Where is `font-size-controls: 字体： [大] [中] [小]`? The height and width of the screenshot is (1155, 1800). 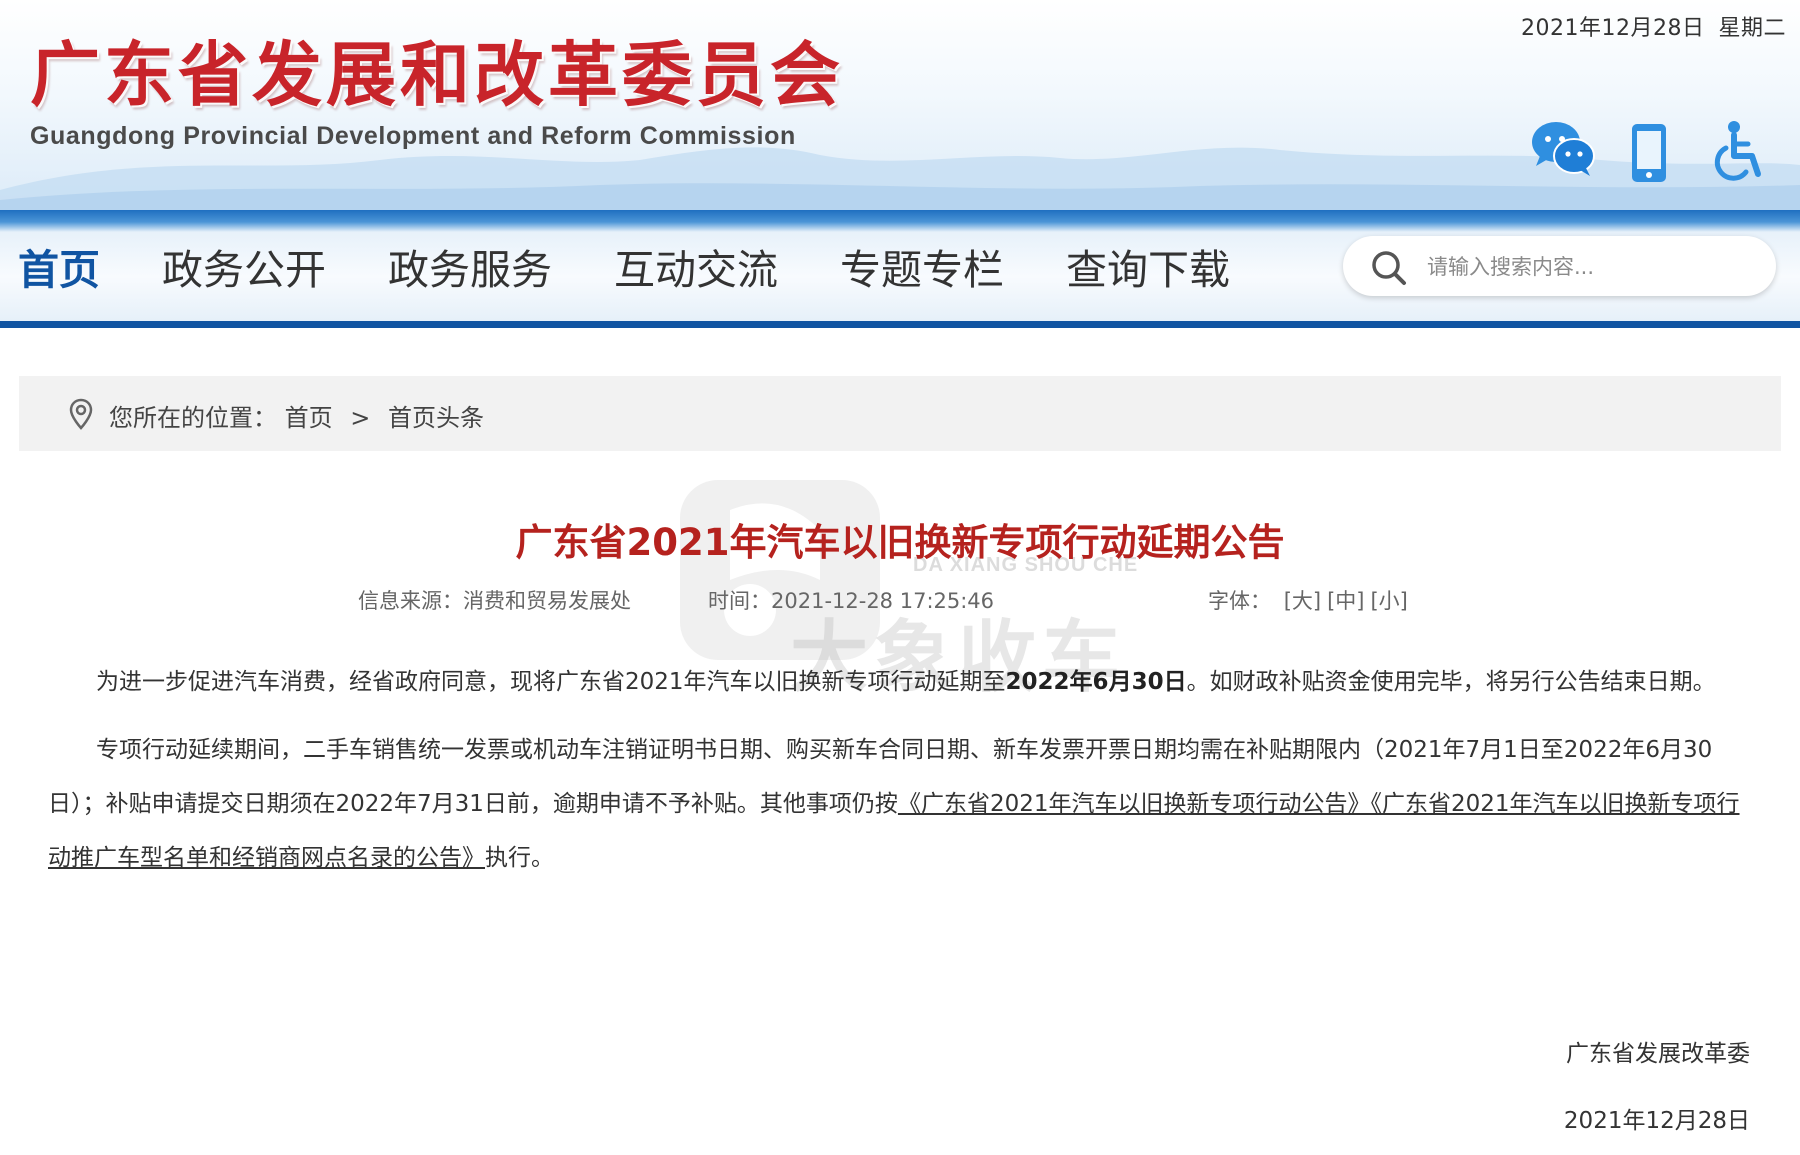 font-size-controls: 字体： [大] [中] [小] is located at coordinates (1308, 600).